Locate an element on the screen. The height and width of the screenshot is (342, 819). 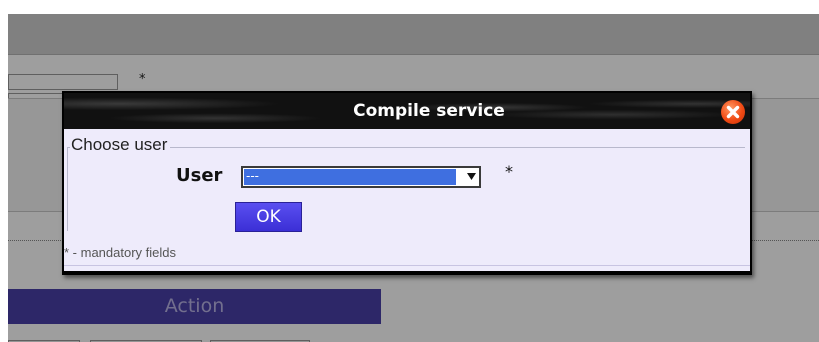
user-select-value: --- is located at coordinates (350, 177).